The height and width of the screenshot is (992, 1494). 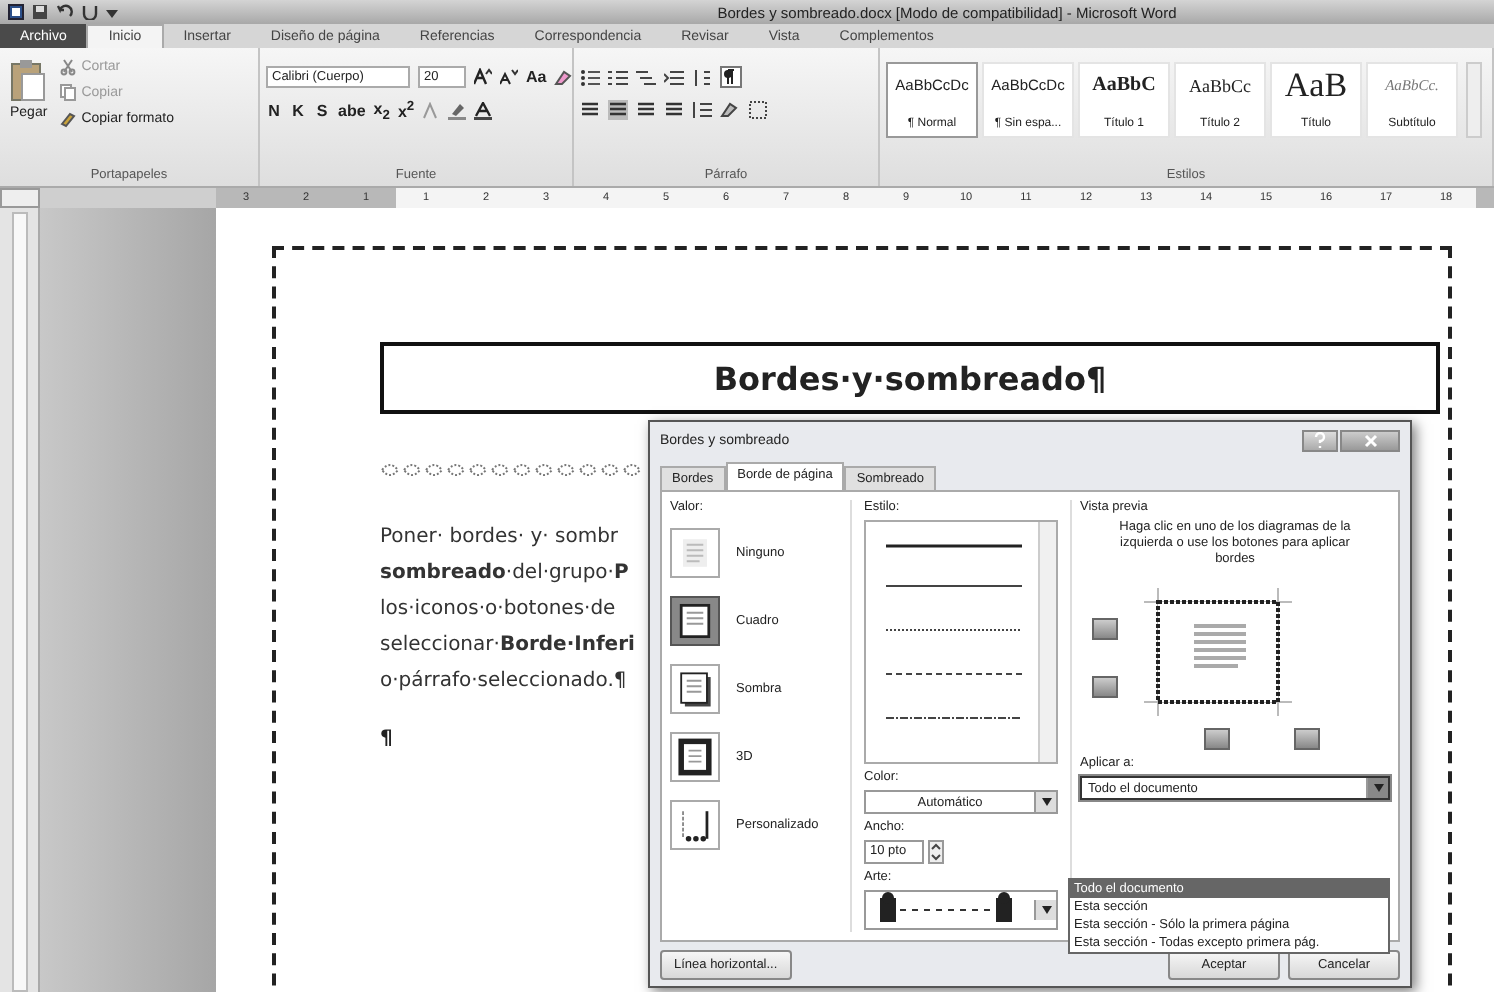 I want to click on app-icon, so click(x=16, y=12).